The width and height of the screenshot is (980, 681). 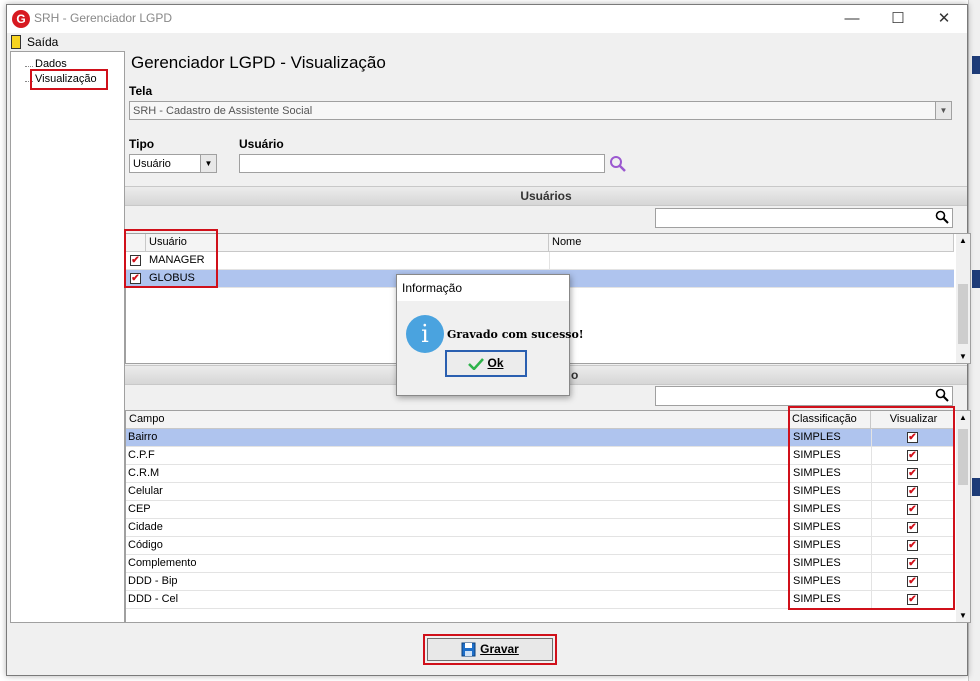 What do you see at coordinates (515, 334) in the screenshot?
I see `dialog-message: Gravado com sucesso!` at bounding box center [515, 334].